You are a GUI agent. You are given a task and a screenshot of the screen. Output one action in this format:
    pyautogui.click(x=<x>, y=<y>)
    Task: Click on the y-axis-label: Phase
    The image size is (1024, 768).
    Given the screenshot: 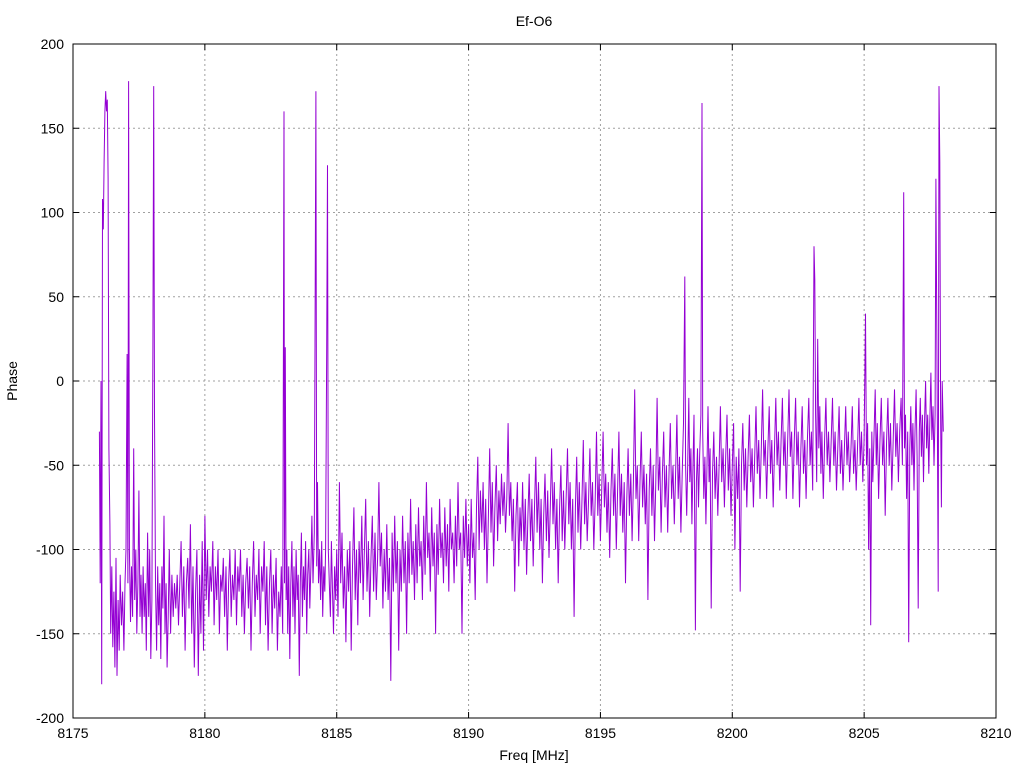 What is the action you would take?
    pyautogui.click(x=12, y=381)
    